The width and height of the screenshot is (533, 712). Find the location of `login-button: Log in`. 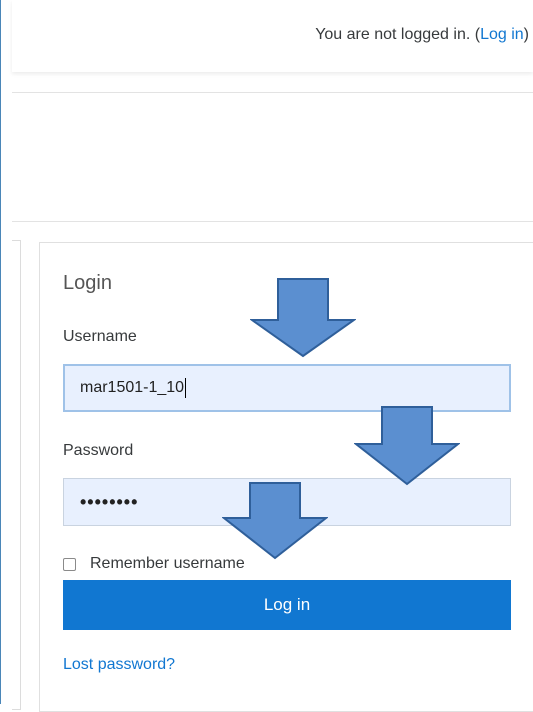

login-button: Log in is located at coordinates (287, 605).